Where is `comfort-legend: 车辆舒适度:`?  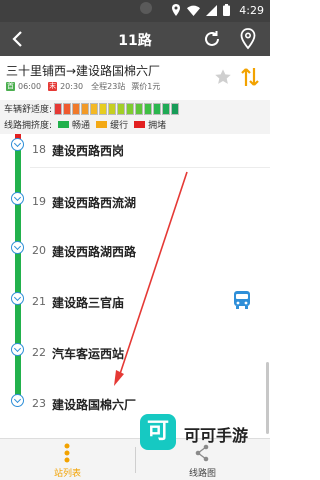 comfort-legend: 车辆舒适度: is located at coordinates (92, 108).